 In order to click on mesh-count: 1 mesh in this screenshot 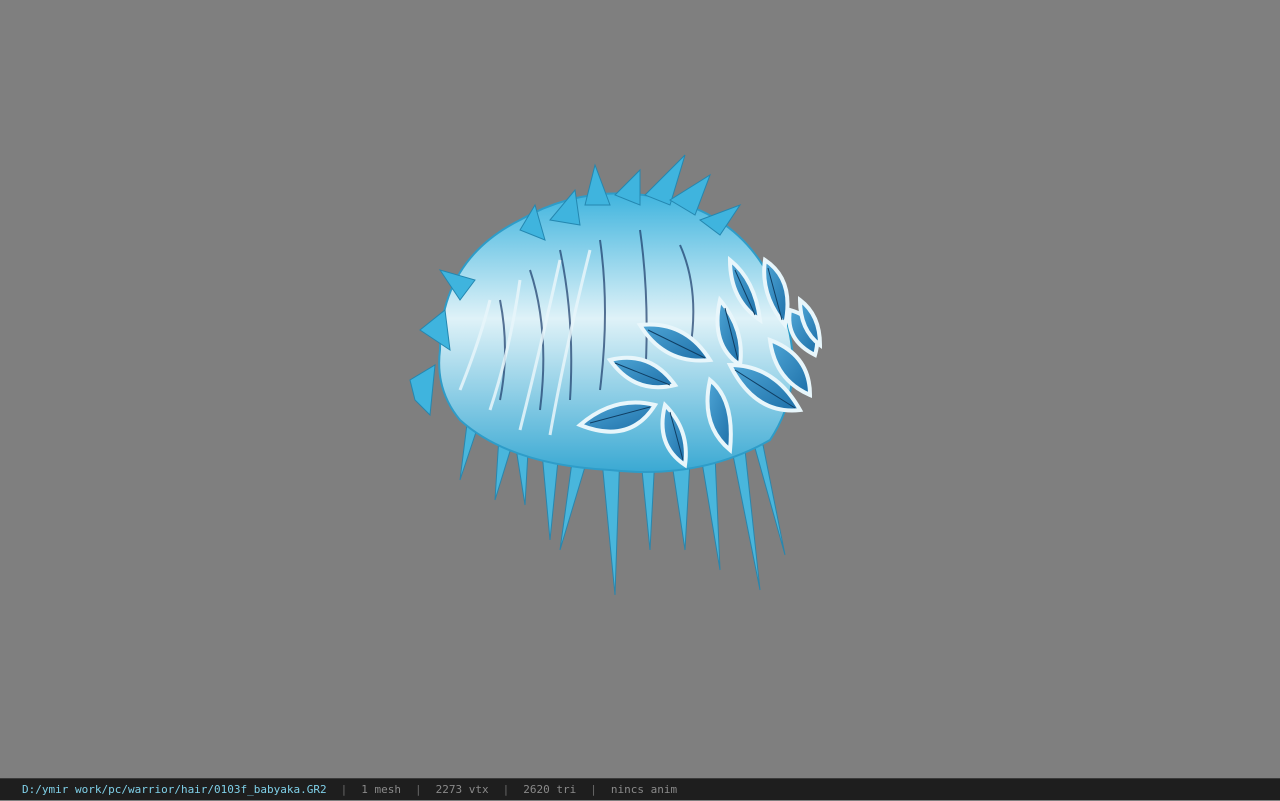, I will do `click(381, 789)`.